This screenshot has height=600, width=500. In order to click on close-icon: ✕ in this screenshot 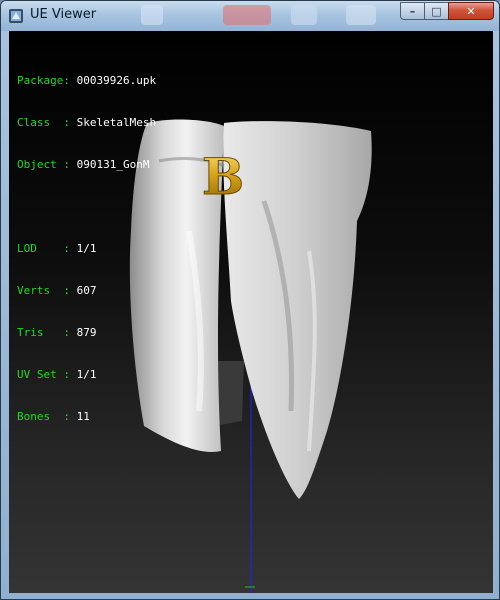, I will do `click(471, 11)`.